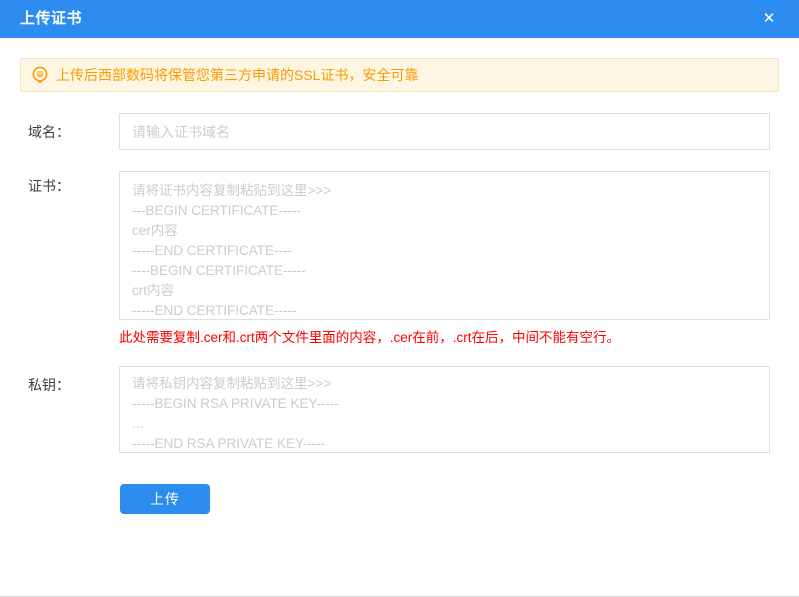 This screenshot has width=799, height=597. Describe the element at coordinates (444, 131) in the screenshot. I see `domain-input` at that location.